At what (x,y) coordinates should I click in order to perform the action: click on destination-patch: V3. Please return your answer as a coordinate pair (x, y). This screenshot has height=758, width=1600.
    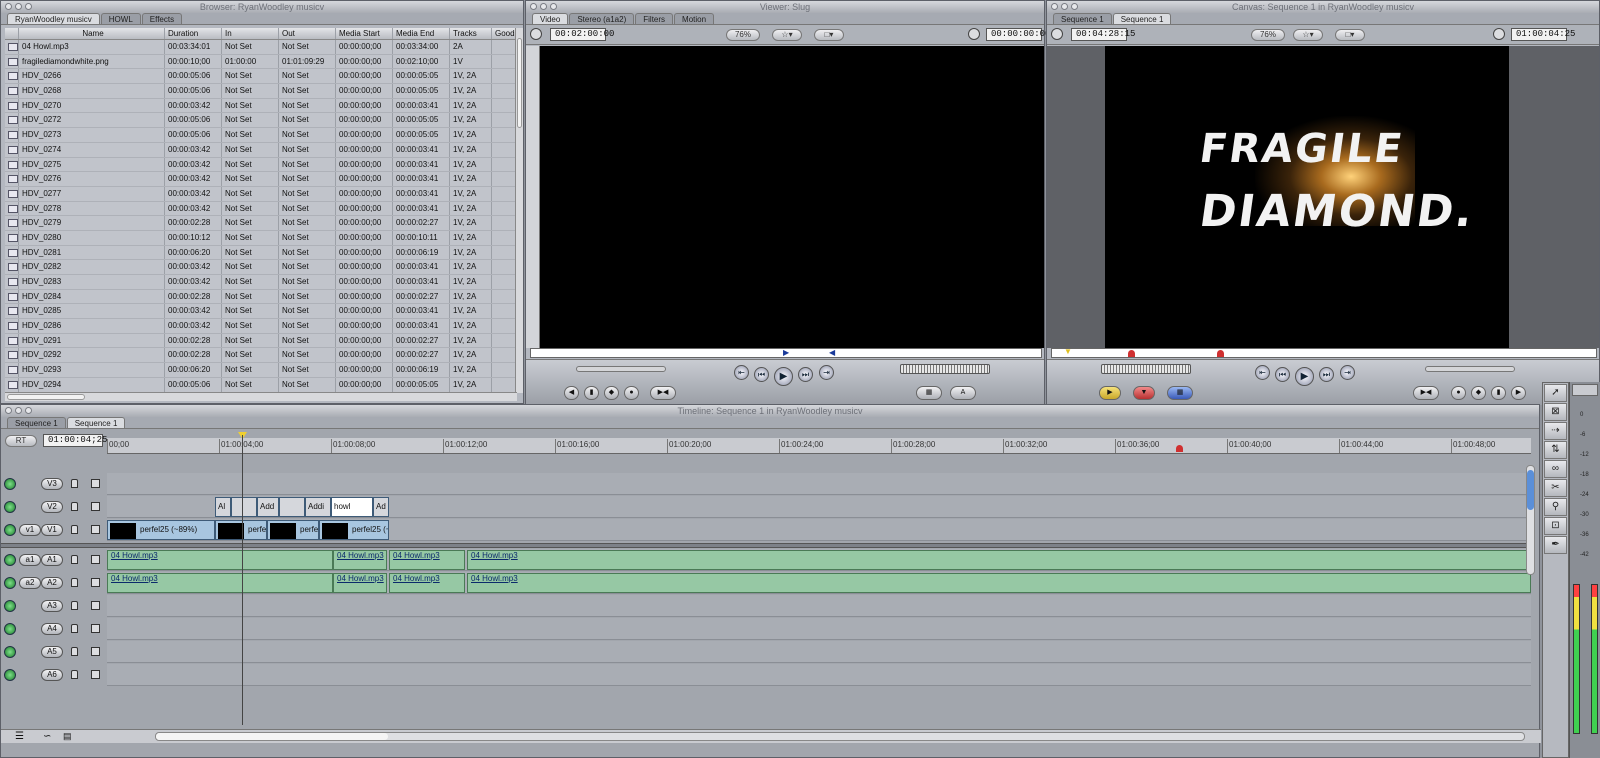
    Looking at the image, I should click on (52, 484).